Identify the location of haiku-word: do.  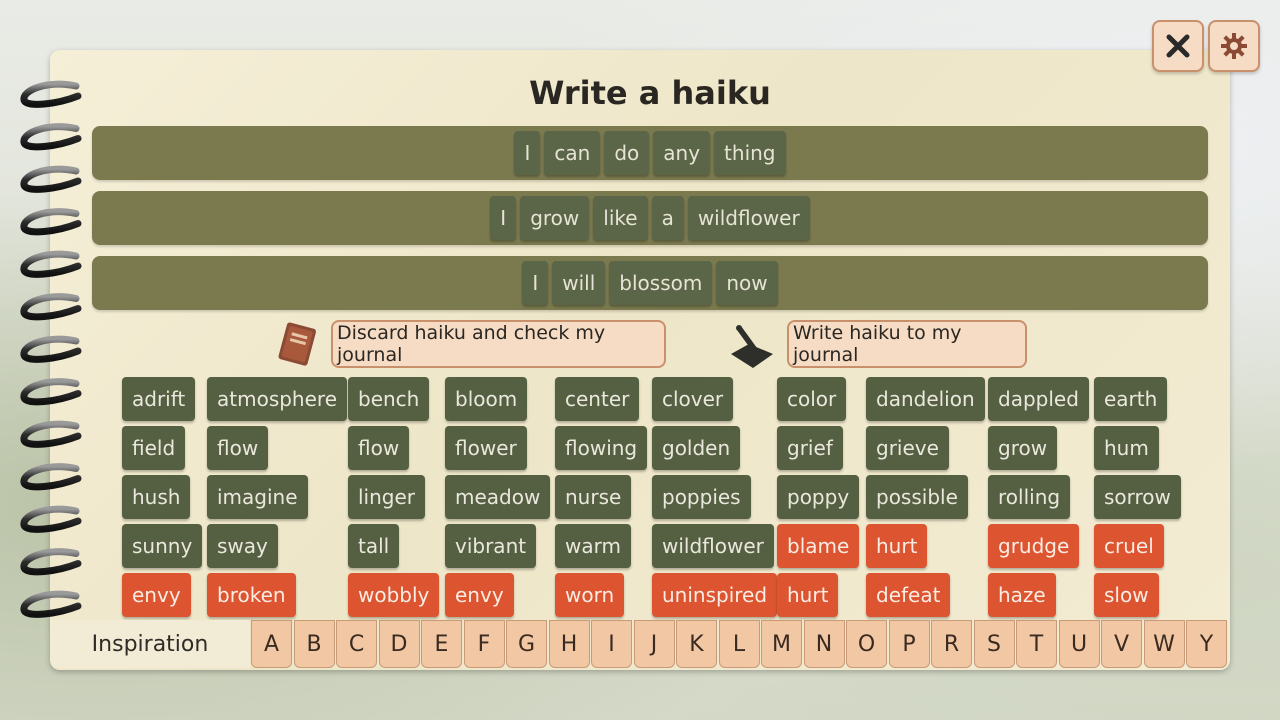
(627, 153).